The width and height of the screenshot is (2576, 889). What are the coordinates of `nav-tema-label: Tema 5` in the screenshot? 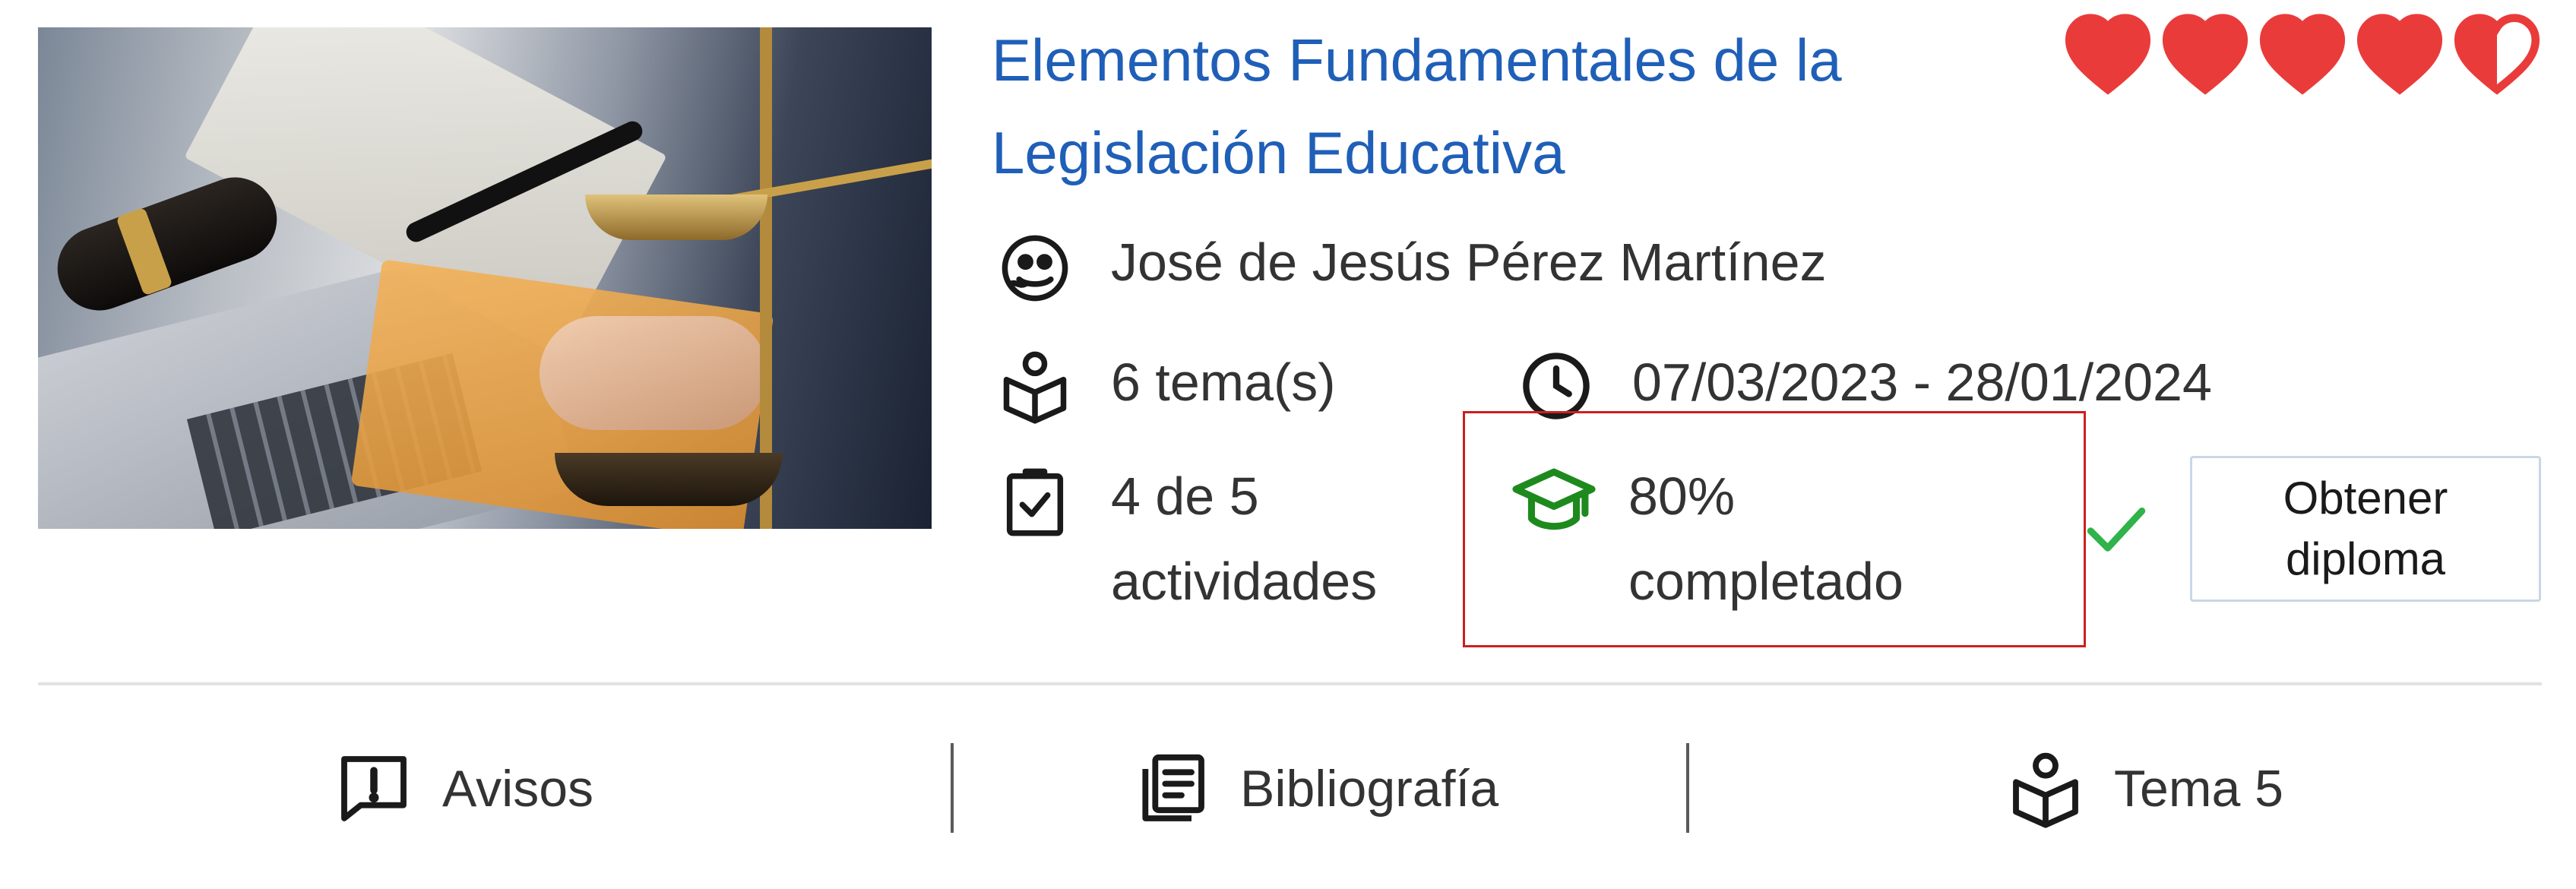 It's located at (2198, 789).